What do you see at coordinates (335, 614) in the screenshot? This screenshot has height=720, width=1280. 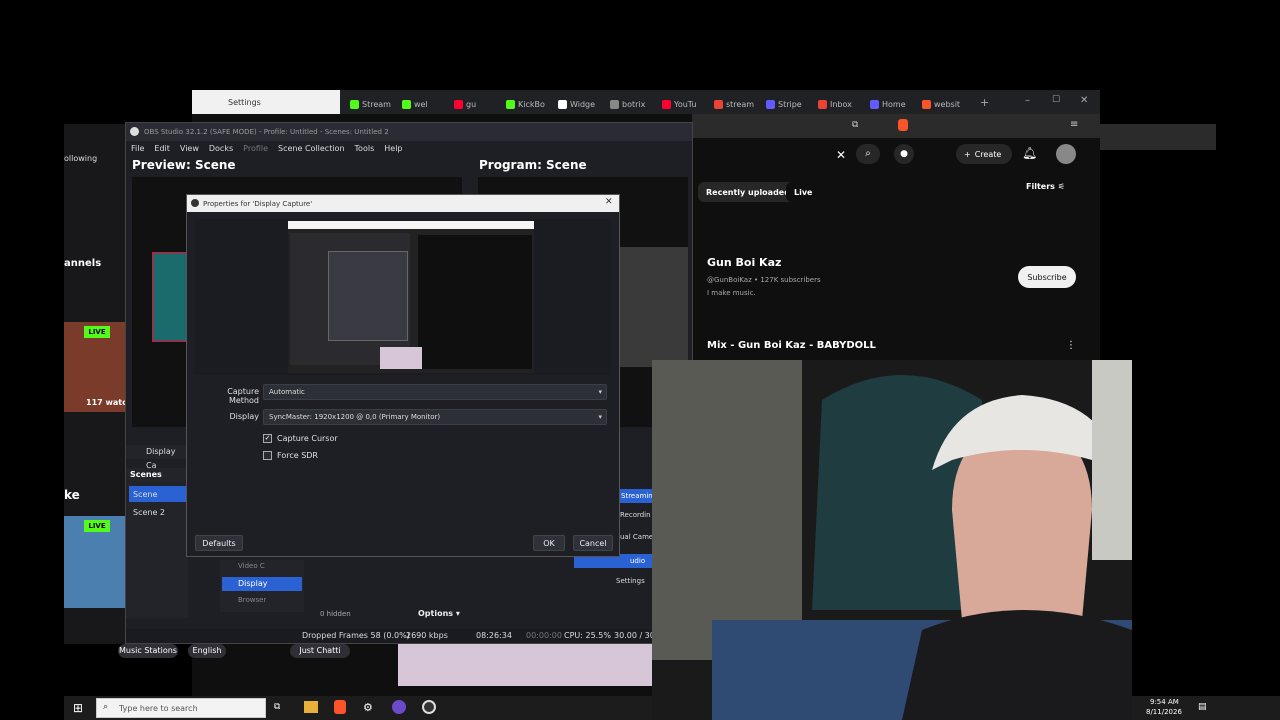 I see `hidden-count: 0 hidden` at bounding box center [335, 614].